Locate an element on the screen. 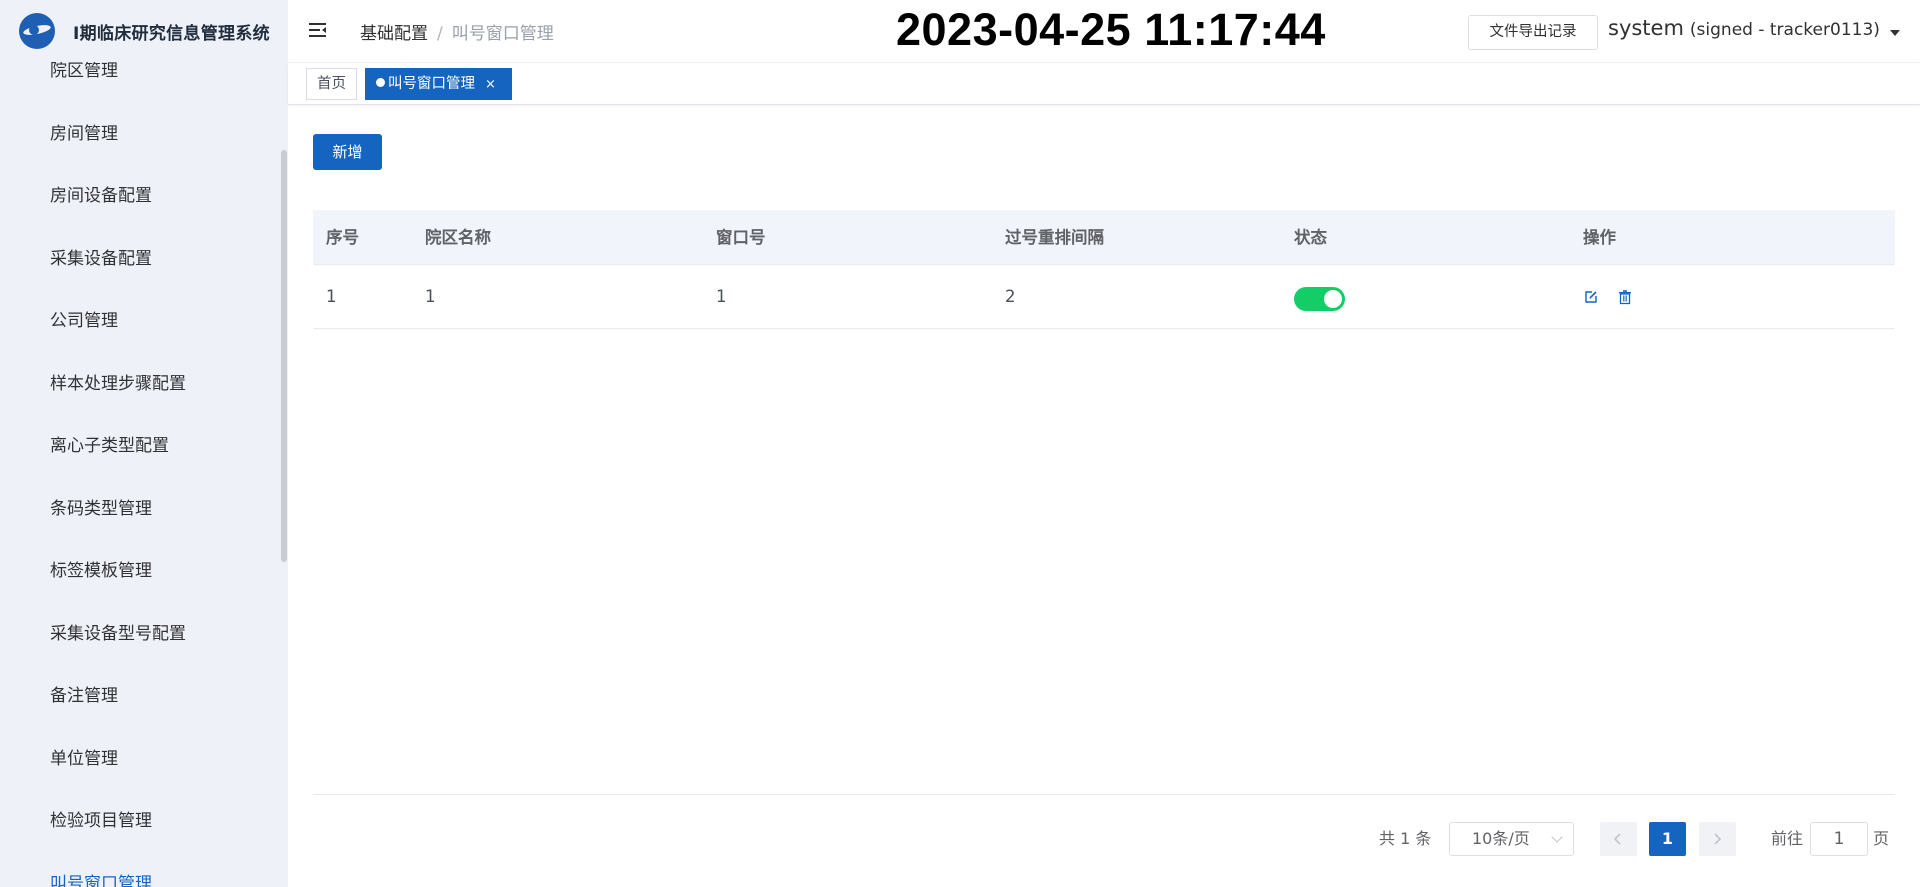  menu-toggle-icon is located at coordinates (318, 30).